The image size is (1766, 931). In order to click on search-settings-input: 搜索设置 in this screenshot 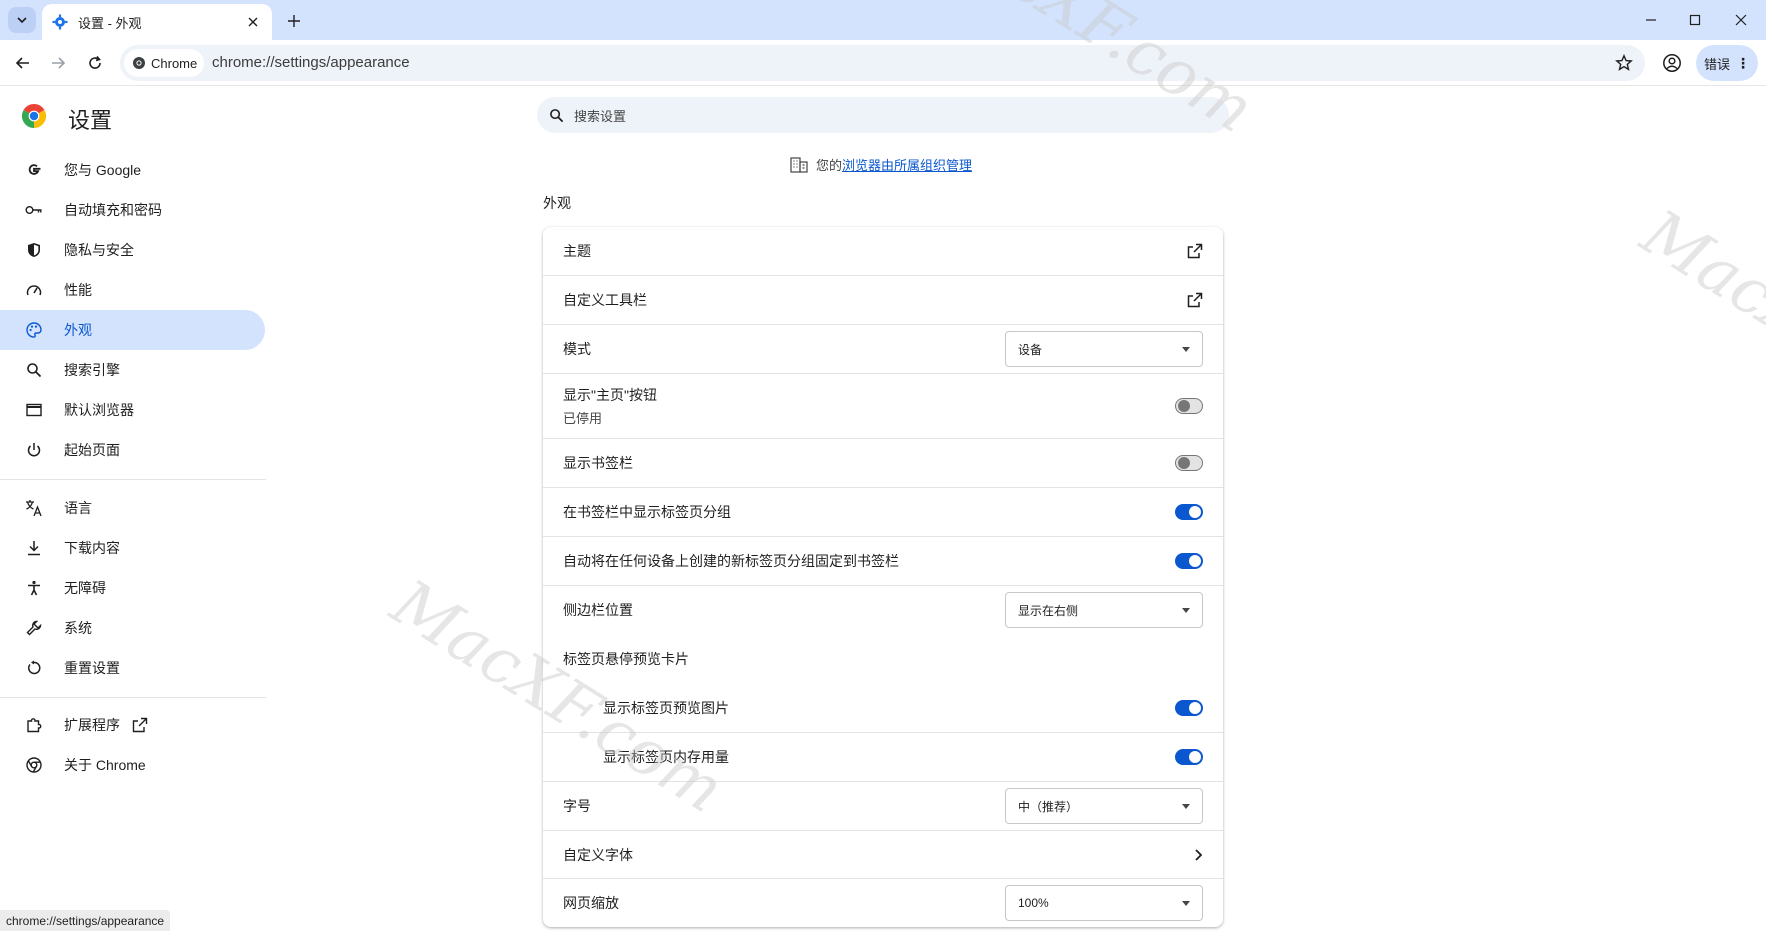, I will do `click(883, 115)`.